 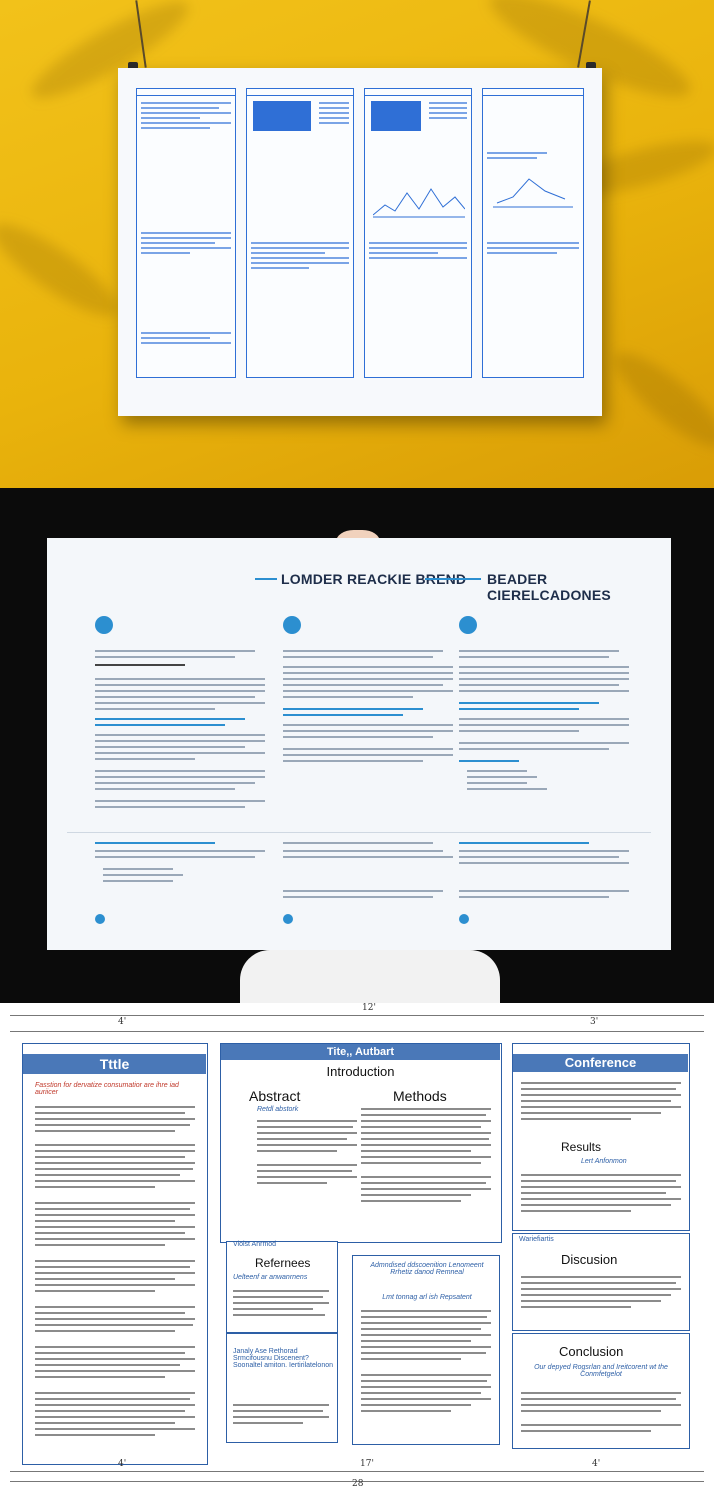 I want to click on line-chart-icon, so click(x=419, y=203).